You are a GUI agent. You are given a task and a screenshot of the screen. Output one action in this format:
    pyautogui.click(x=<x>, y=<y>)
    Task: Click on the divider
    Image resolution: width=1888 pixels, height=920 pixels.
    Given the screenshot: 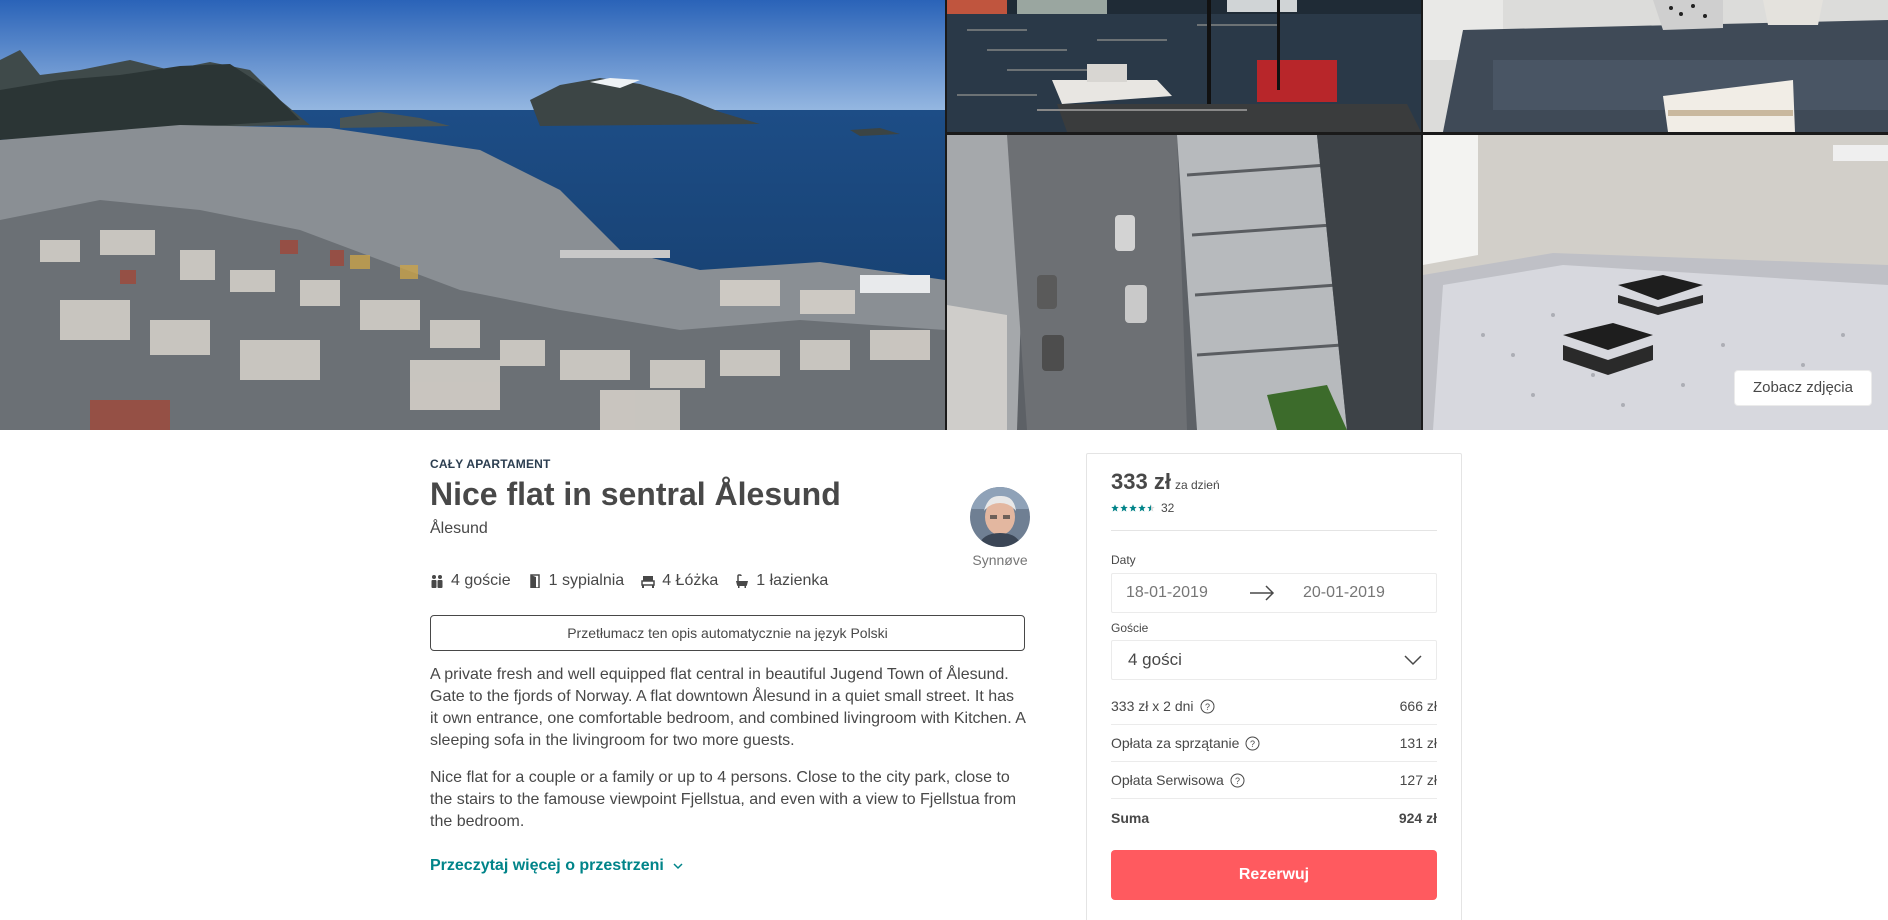 What is the action you would take?
    pyautogui.click(x=1274, y=530)
    